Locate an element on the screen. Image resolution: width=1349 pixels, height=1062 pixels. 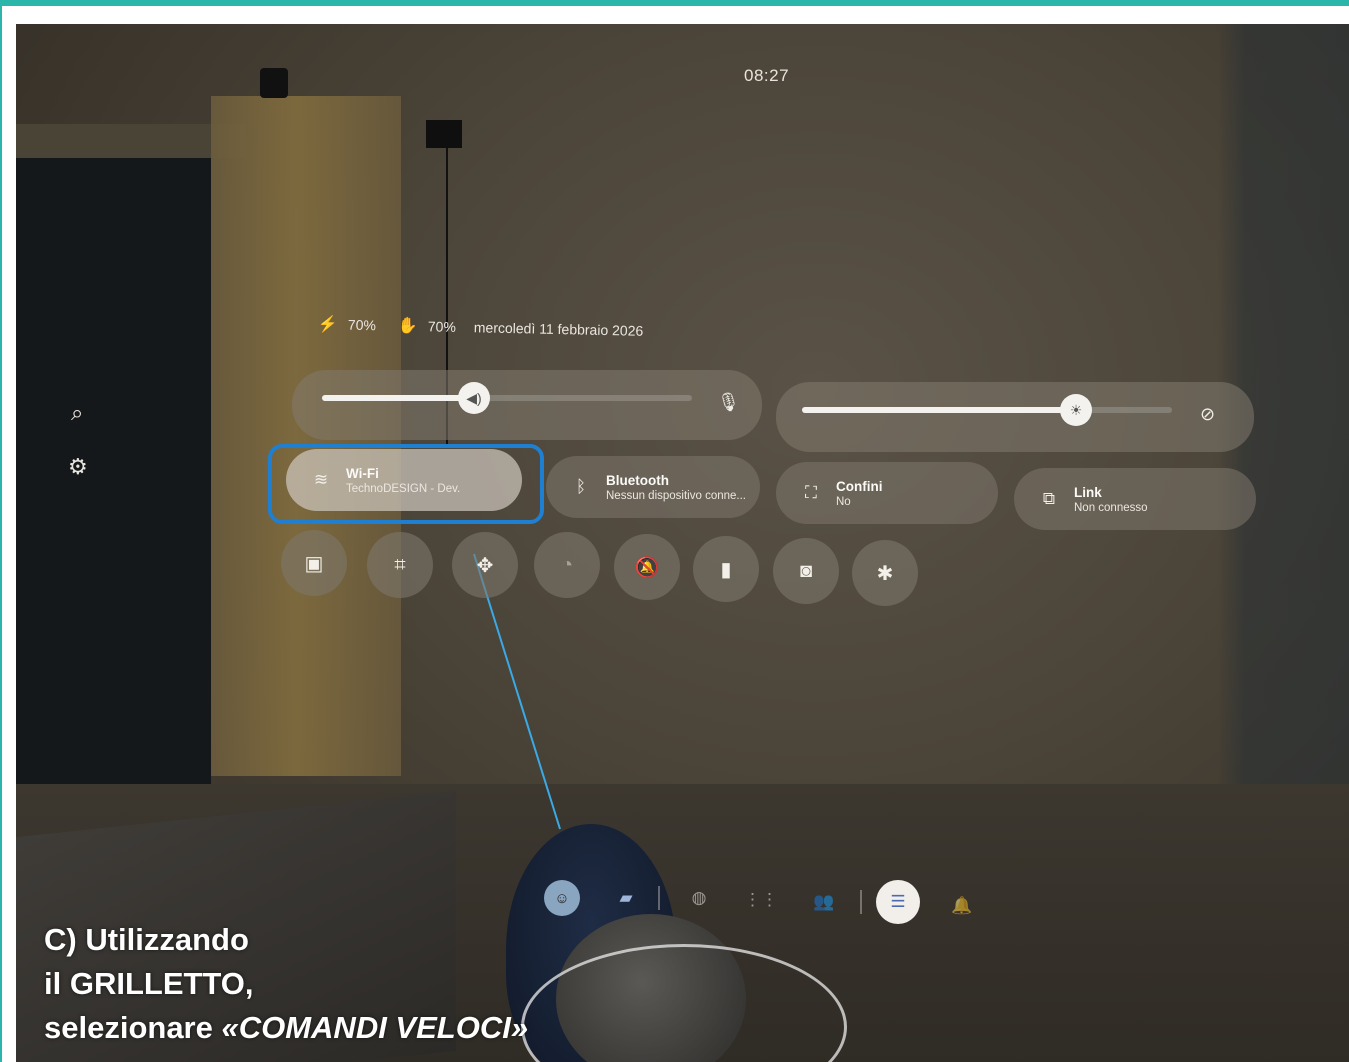
caption-line-3: selezionare «COMANDI VELOCI» is located at coordinates (286, 1028).